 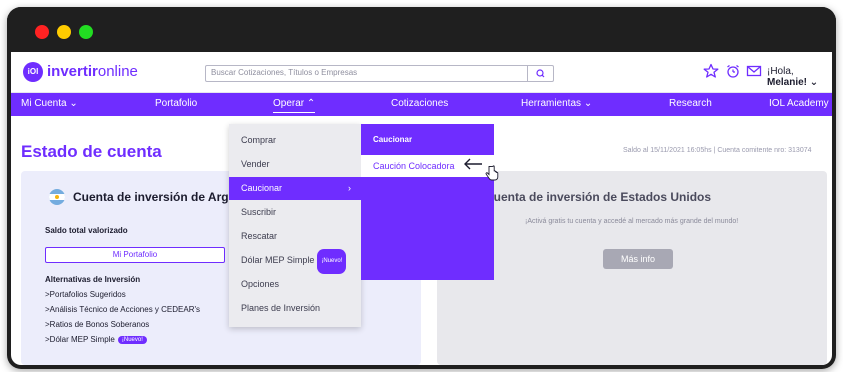 What do you see at coordinates (421, 29) in the screenshot?
I see `window-titlebar` at bounding box center [421, 29].